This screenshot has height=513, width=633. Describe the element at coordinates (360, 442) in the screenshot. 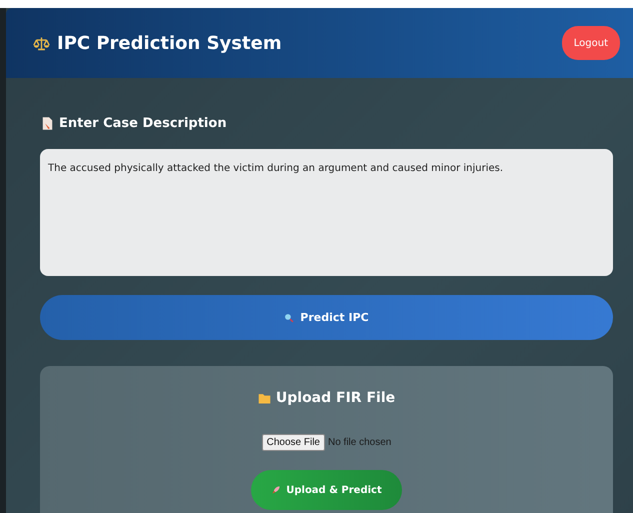

I see `file-status: No file chosen` at that location.